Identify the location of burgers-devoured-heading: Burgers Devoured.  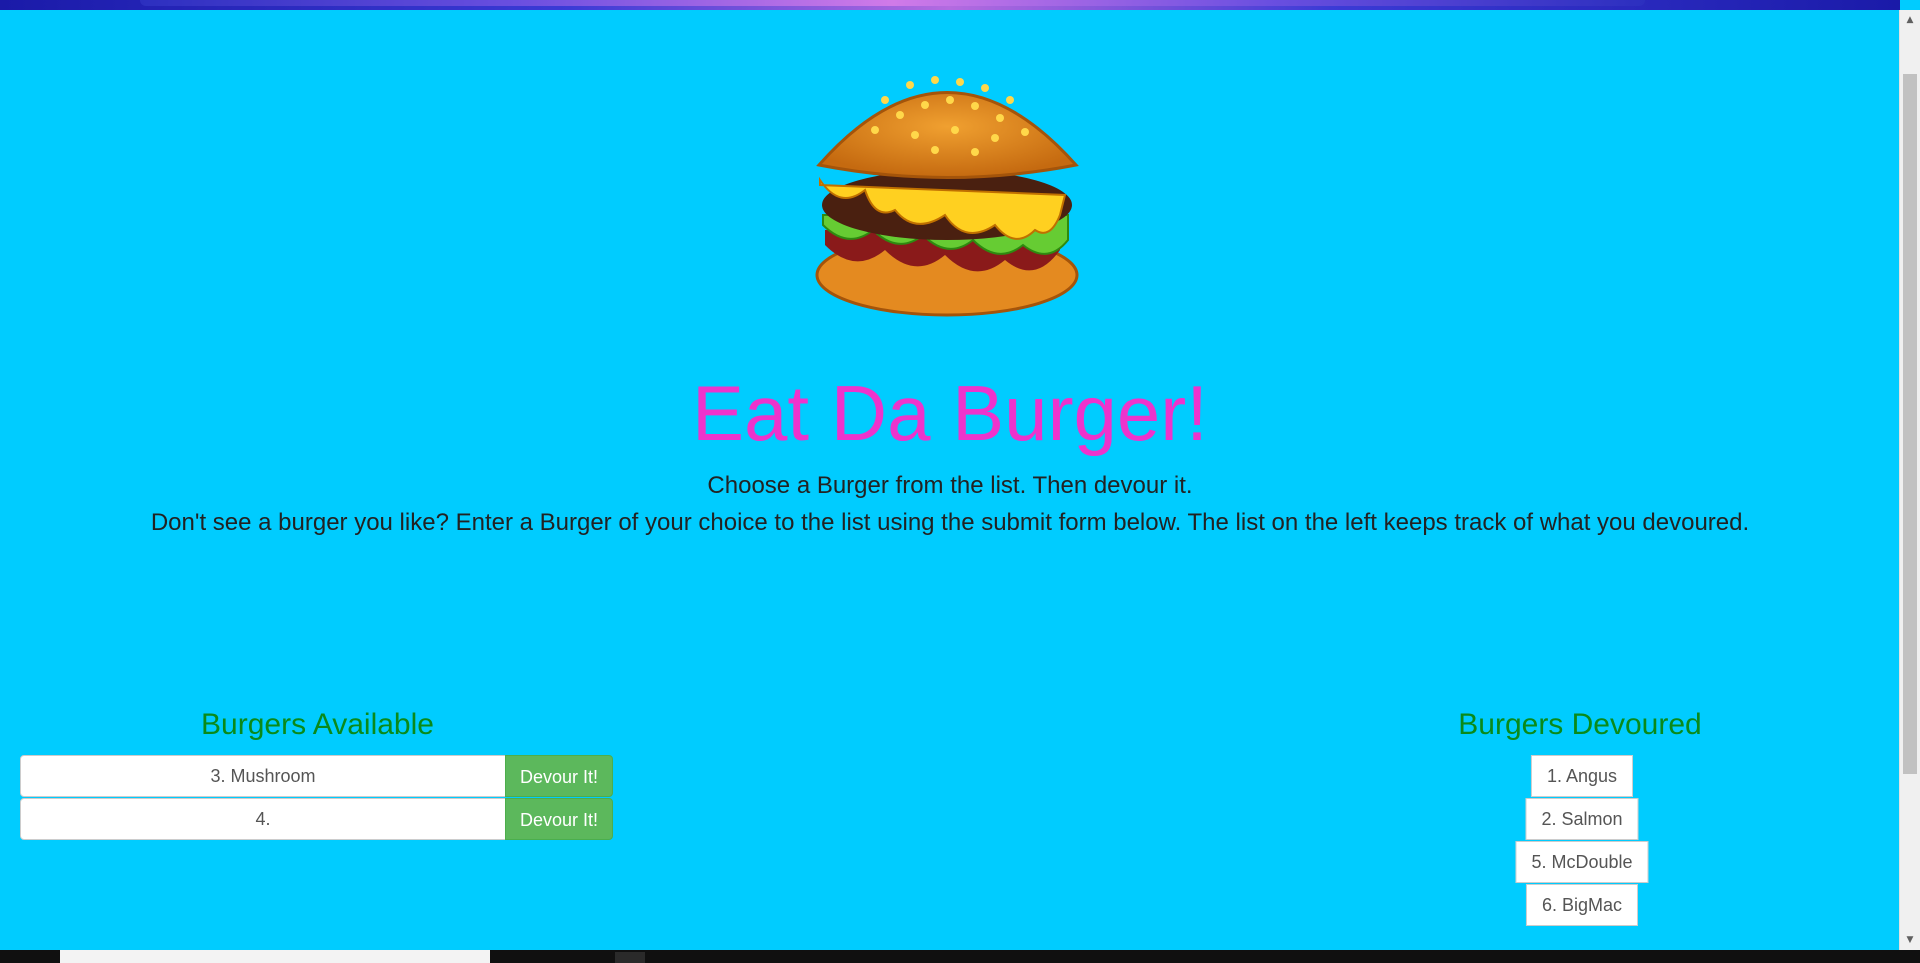
(1580, 724).